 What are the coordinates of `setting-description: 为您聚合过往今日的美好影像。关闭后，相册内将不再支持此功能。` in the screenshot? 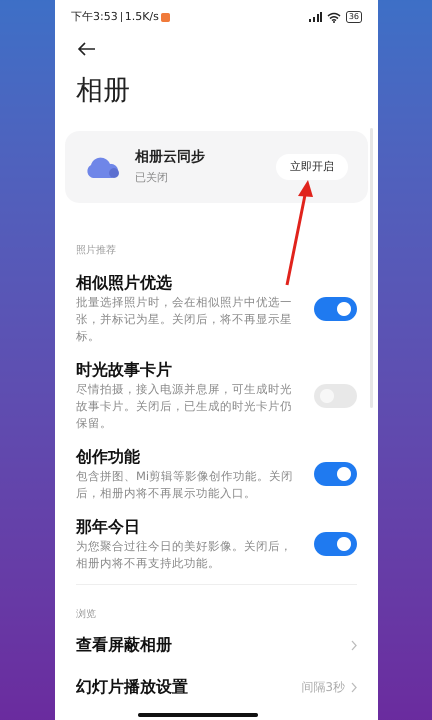 It's located at (184, 555).